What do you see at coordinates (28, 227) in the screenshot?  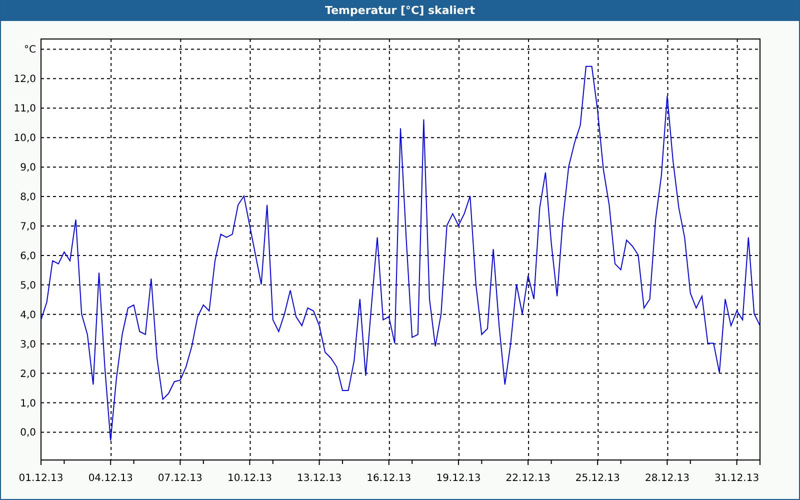 I see `axis-label: 7,0` at bounding box center [28, 227].